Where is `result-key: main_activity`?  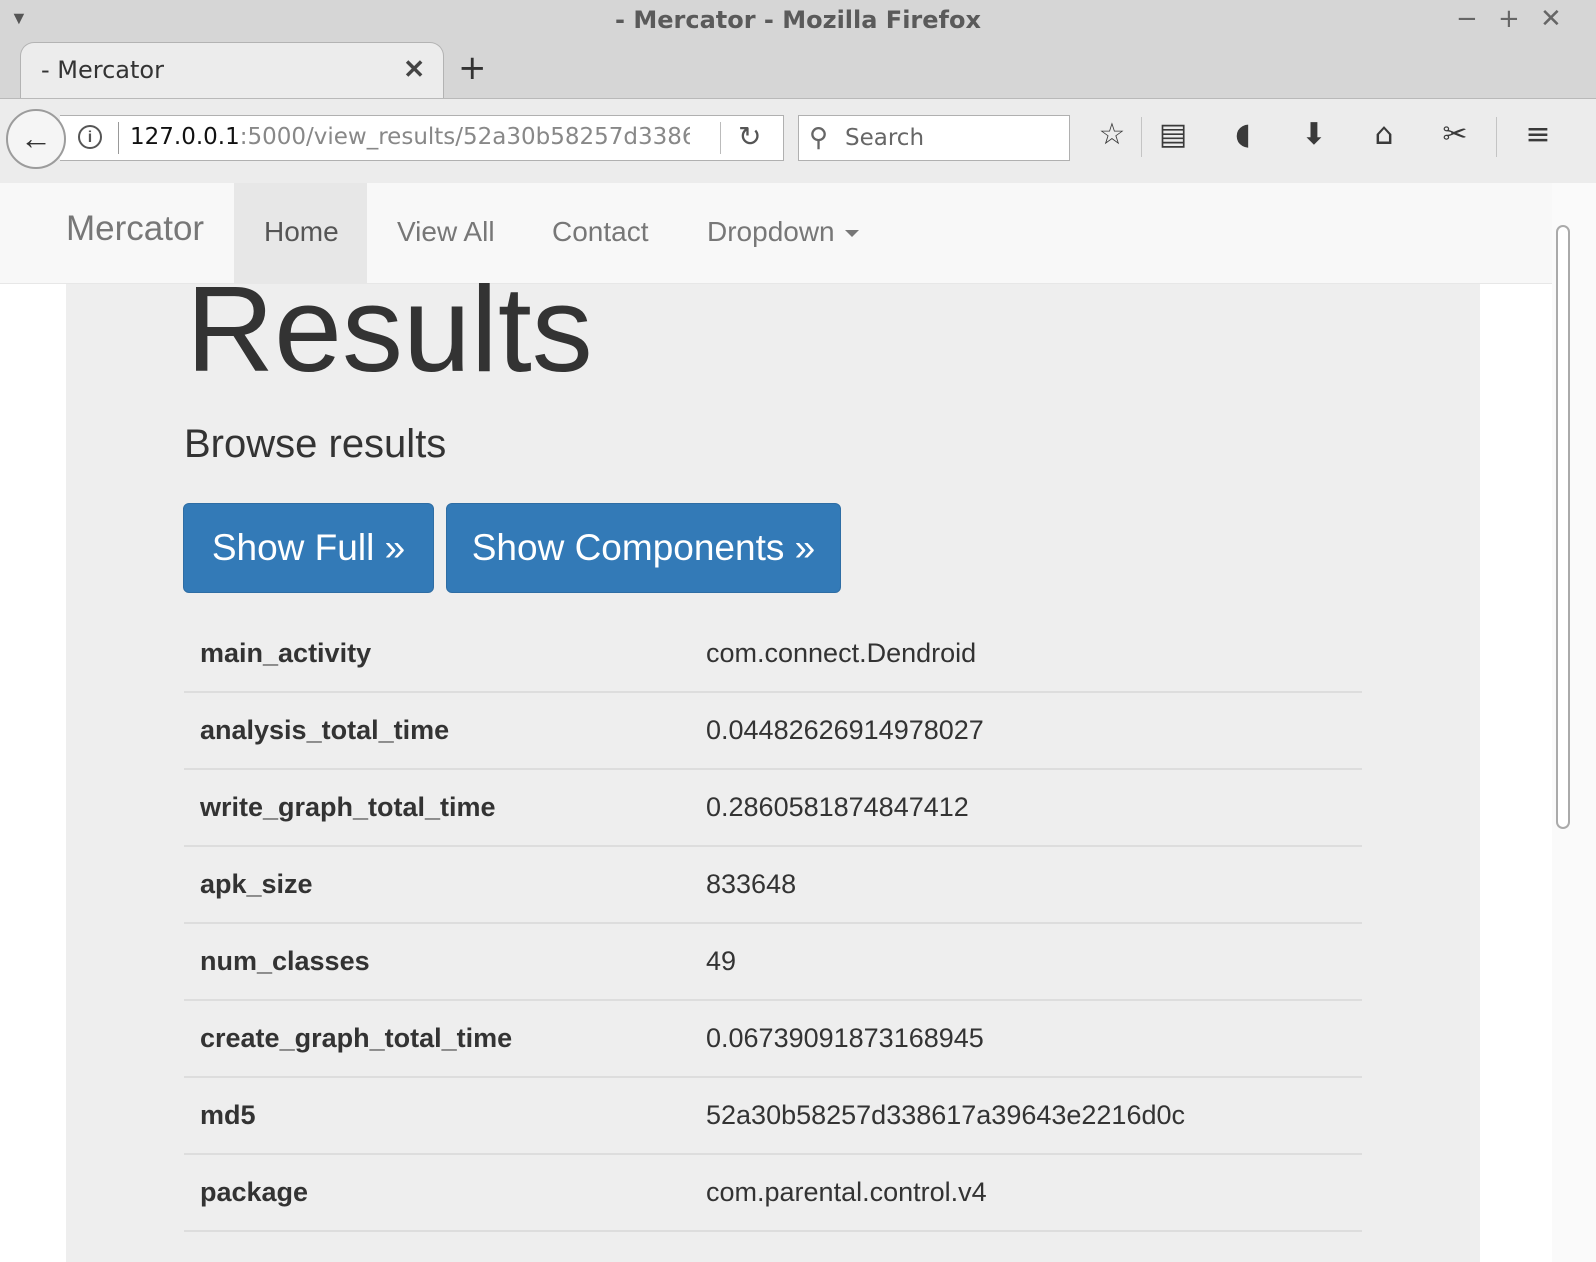 result-key: main_activity is located at coordinates (437, 654).